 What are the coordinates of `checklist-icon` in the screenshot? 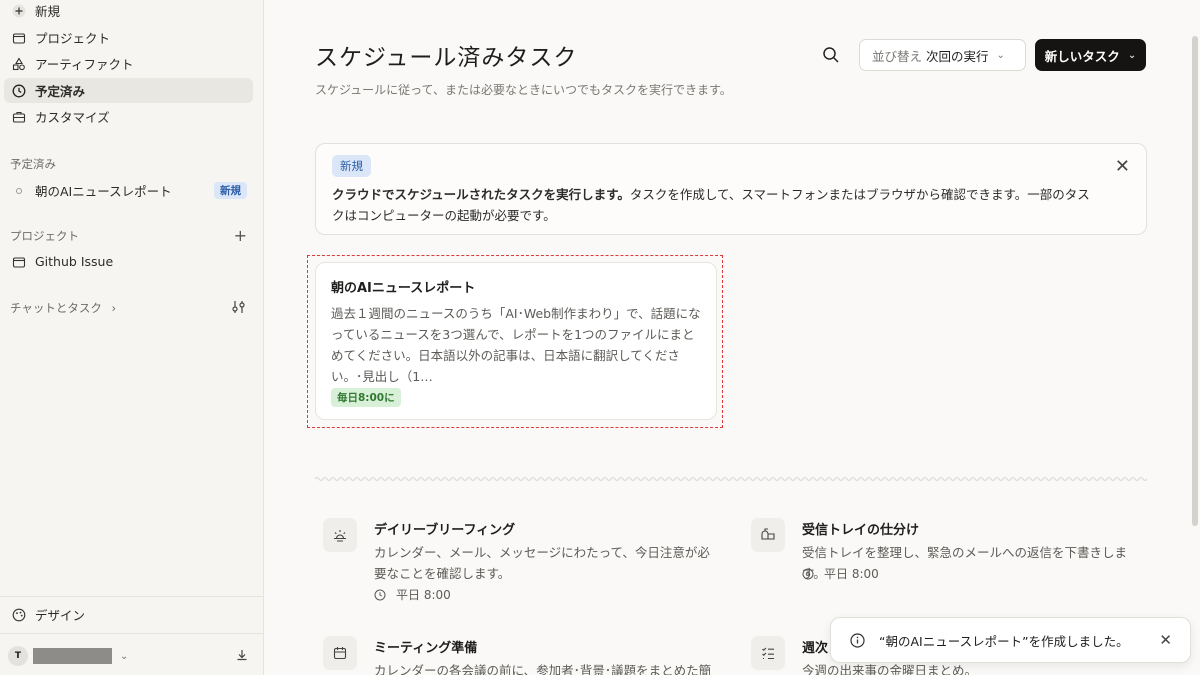 It's located at (768, 653).